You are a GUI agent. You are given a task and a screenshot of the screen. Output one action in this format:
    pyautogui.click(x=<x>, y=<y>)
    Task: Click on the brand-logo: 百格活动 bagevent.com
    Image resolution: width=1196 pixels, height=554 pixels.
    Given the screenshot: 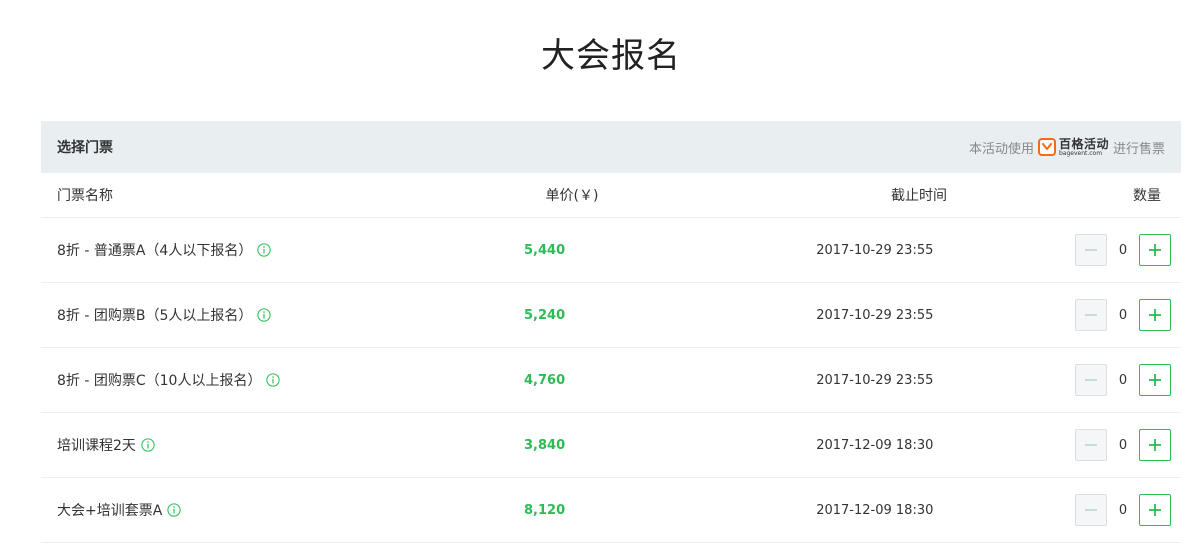 What is the action you would take?
    pyautogui.click(x=1073, y=146)
    